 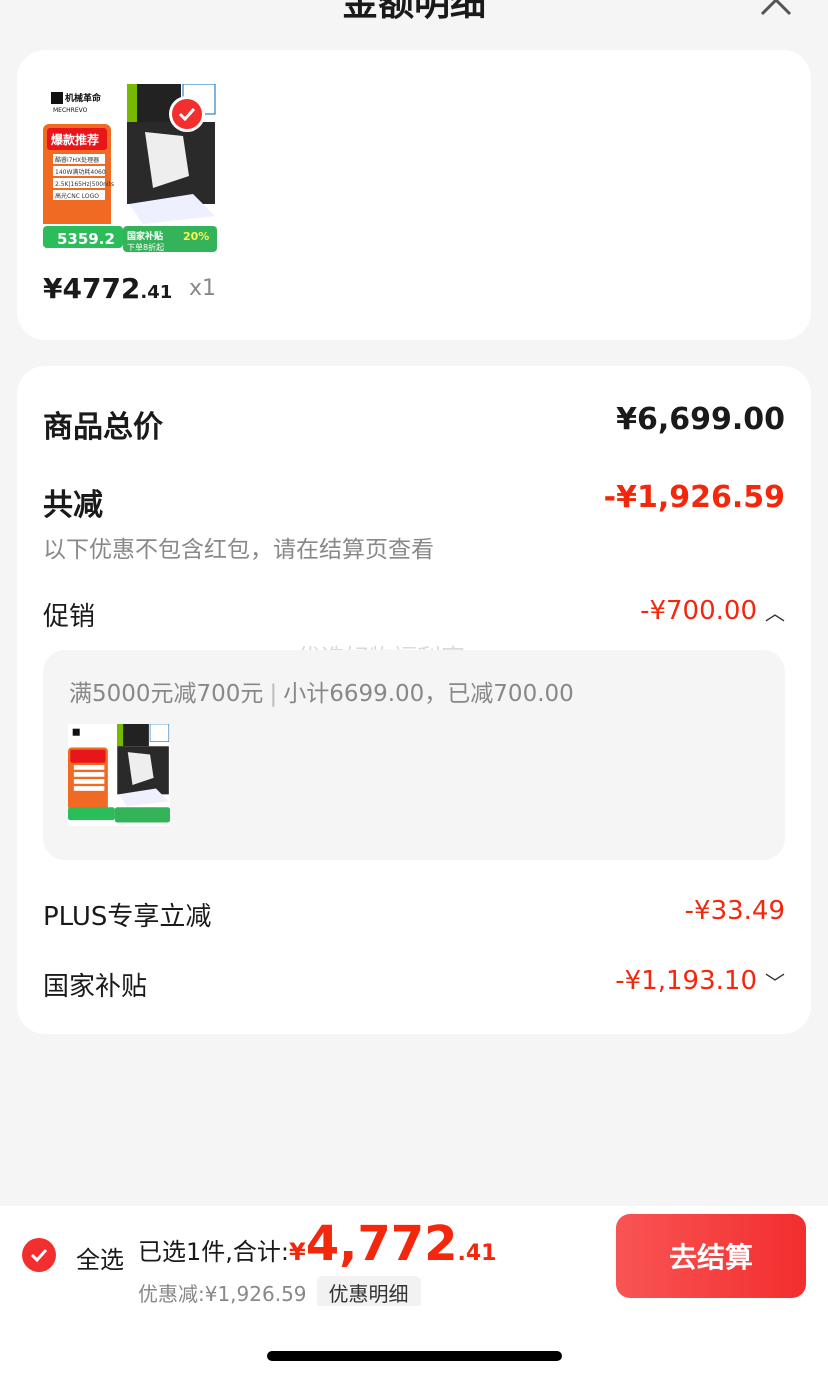 I want to click on home-indicator, so click(x=414, y=1356).